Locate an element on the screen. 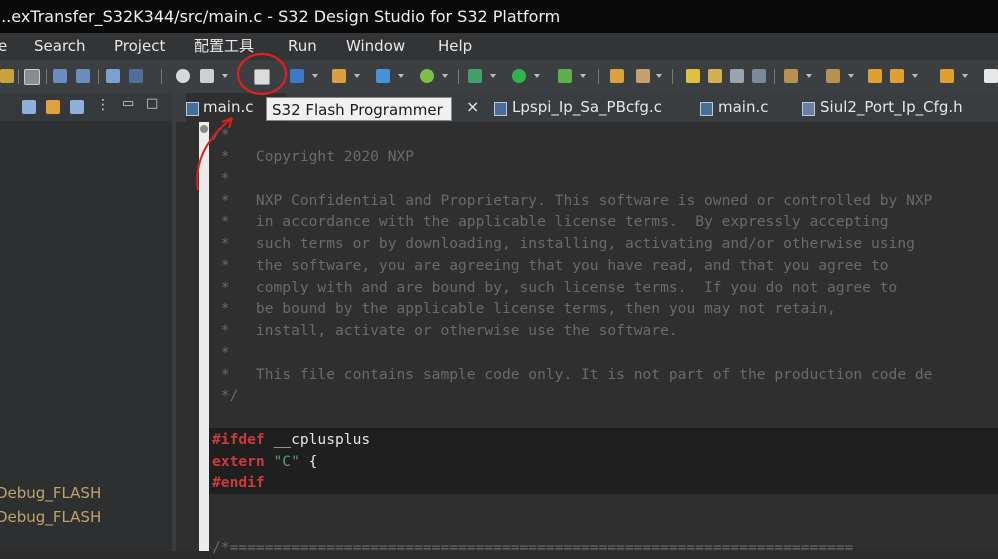 The width and height of the screenshot is (998, 559). annotation-overlay is located at coordinates (242, 121).